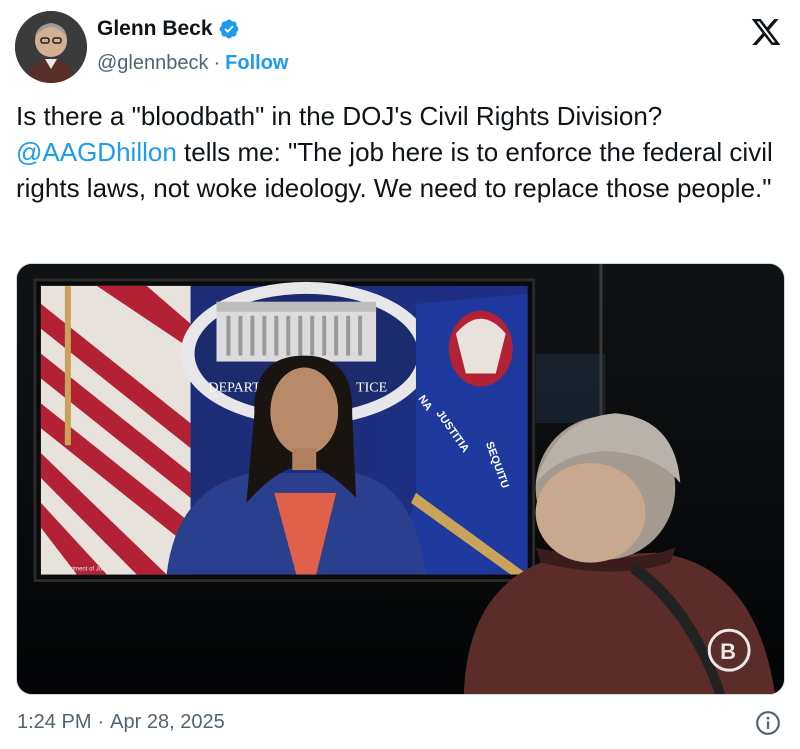  I want to click on follow-button: Follow, so click(256, 63).